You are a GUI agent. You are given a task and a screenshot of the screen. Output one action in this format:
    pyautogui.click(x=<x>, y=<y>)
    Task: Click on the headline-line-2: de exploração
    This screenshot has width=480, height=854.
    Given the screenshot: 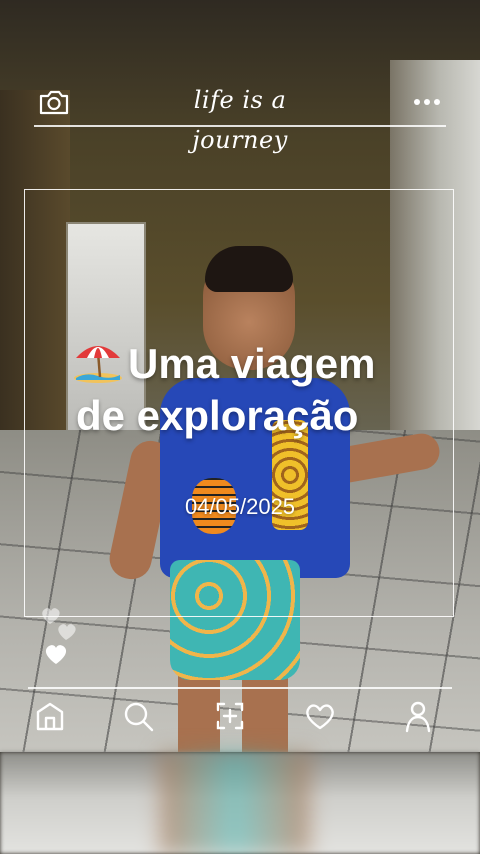 What is the action you would take?
    pyautogui.click(x=217, y=415)
    